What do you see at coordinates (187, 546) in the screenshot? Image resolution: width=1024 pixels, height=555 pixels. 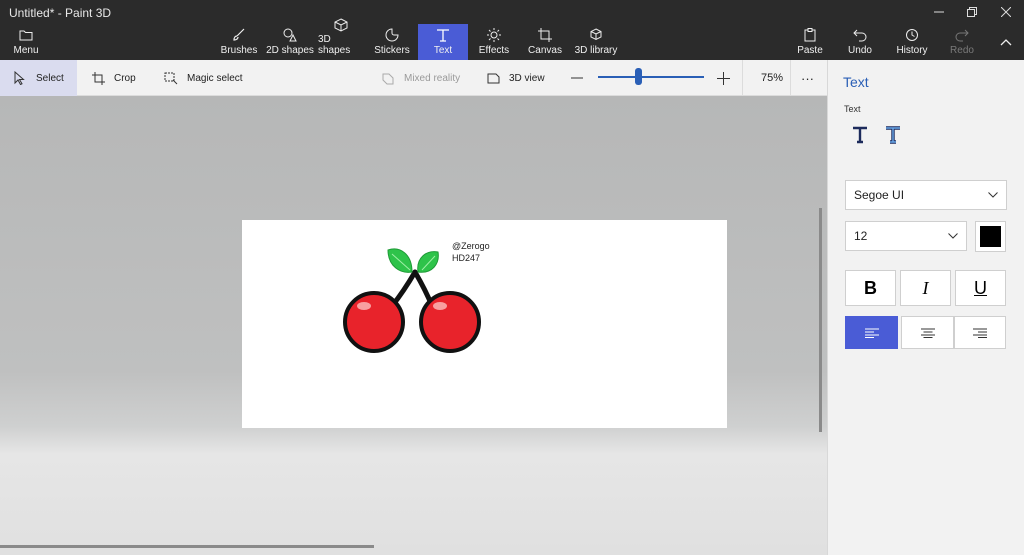 I see `horizontal-scrollbar` at bounding box center [187, 546].